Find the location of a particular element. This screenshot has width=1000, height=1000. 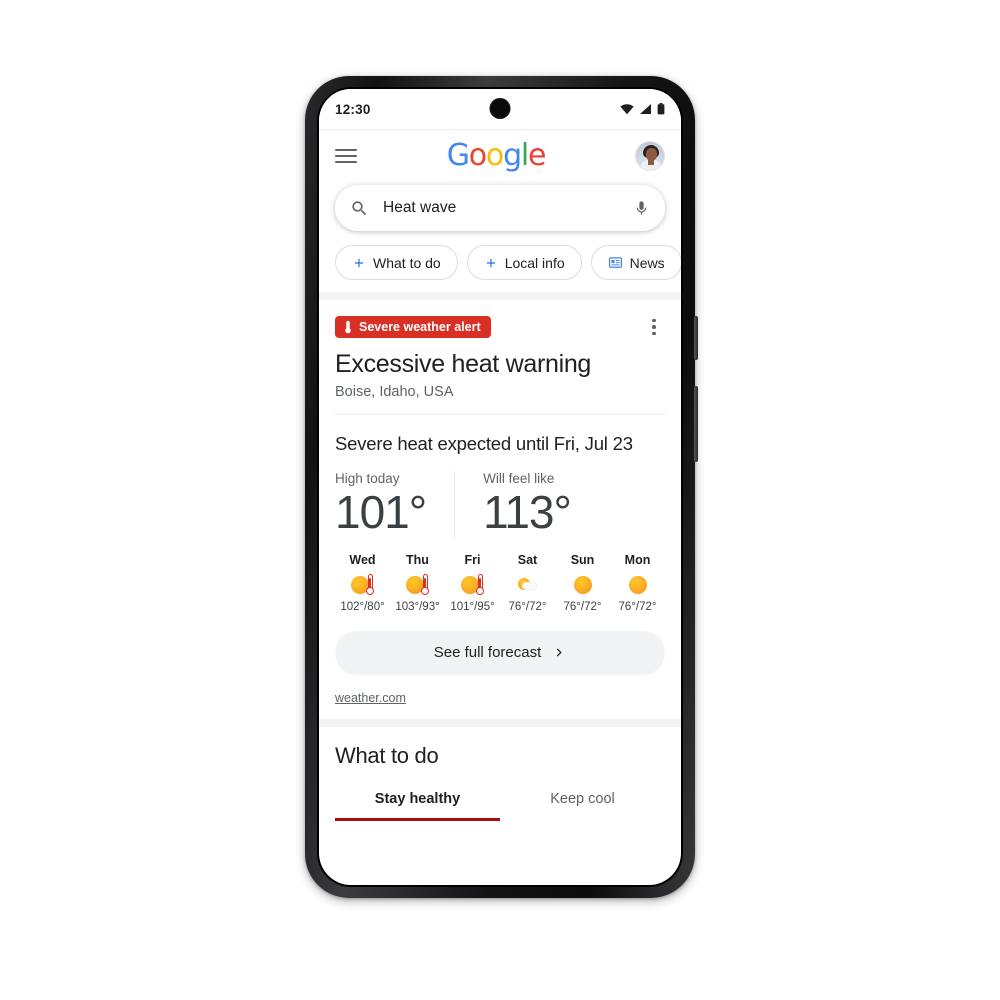

high-today-block: High today 101° is located at coordinates (394, 505).